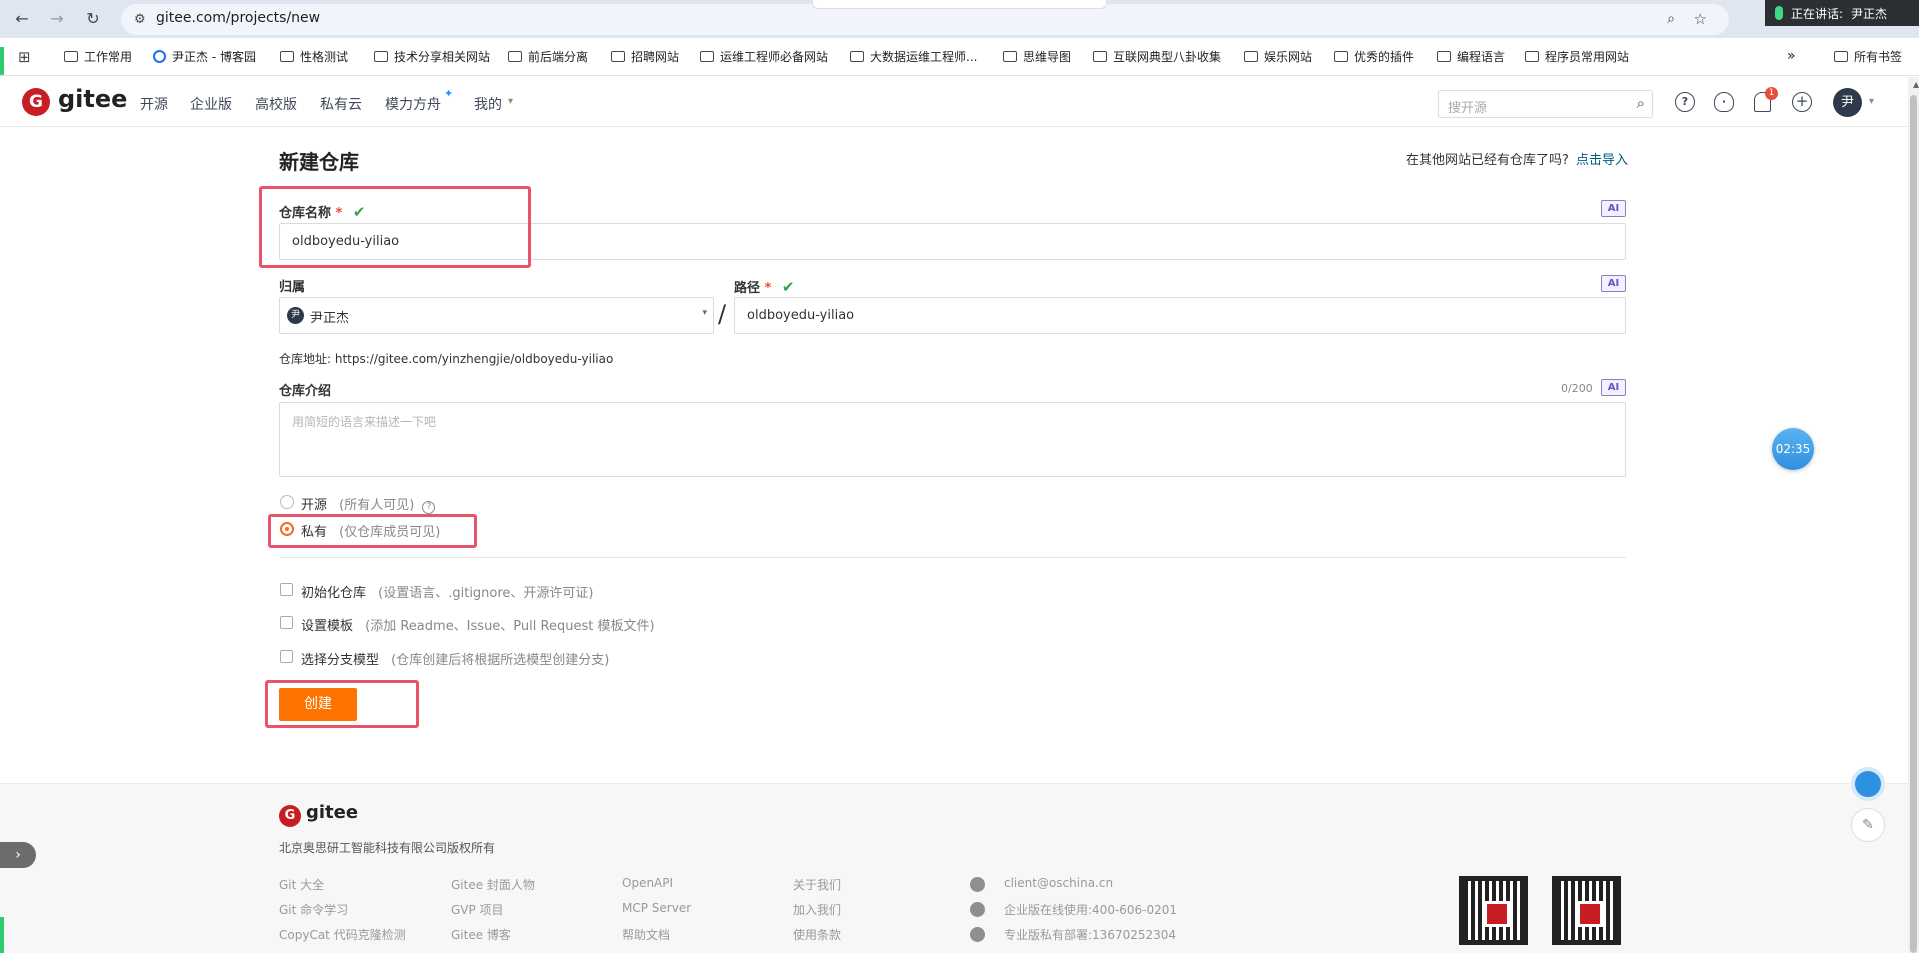 Image resolution: width=1919 pixels, height=953 pixels. I want to click on search-icon: ⌕, so click(1641, 103).